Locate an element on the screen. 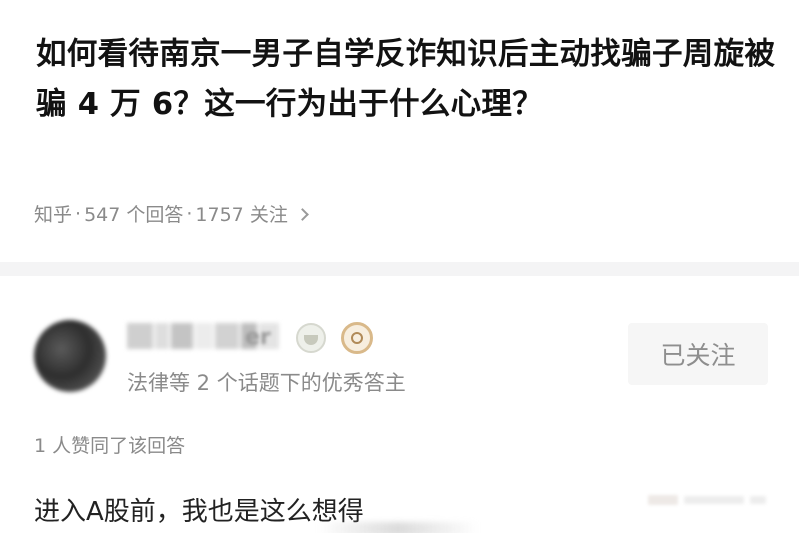  source-label: 知乎 is located at coordinates (53, 215).